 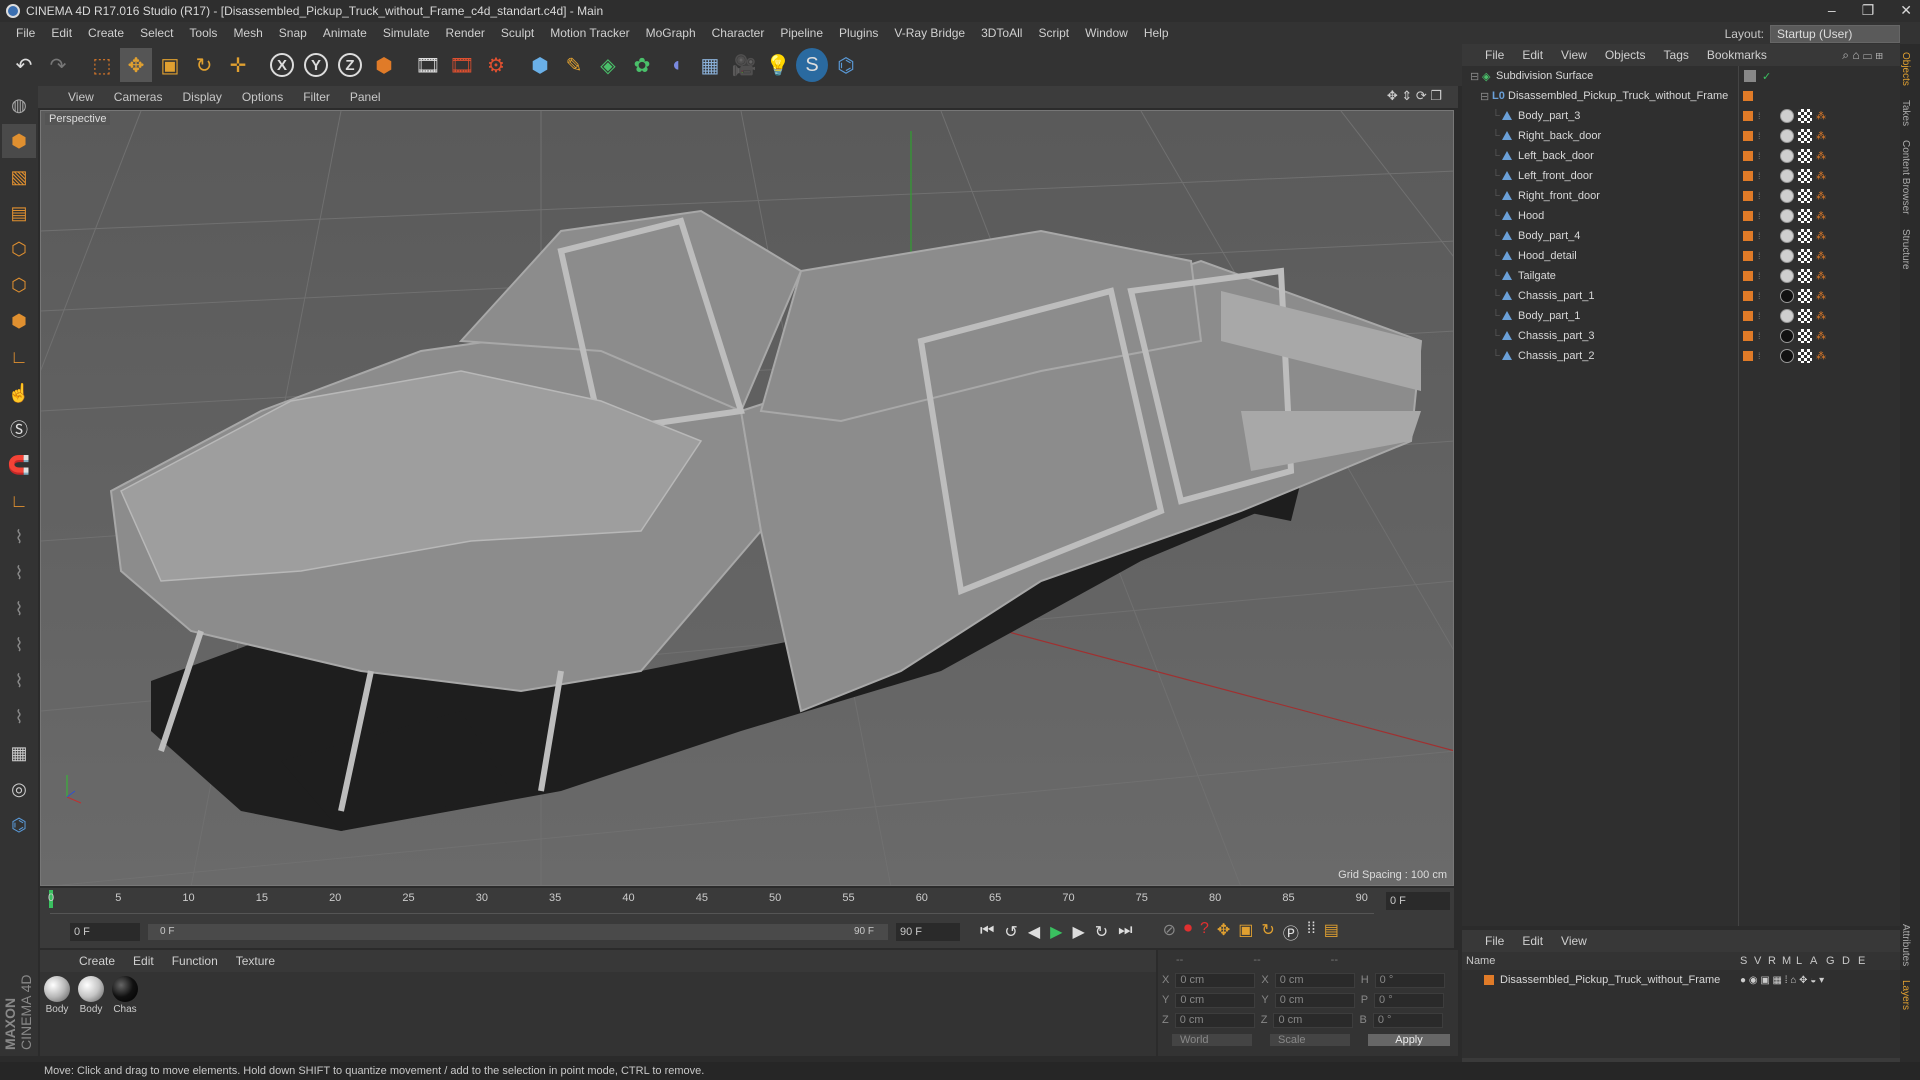 What do you see at coordinates (1106, 33) in the screenshot?
I see `menu-window: Window` at bounding box center [1106, 33].